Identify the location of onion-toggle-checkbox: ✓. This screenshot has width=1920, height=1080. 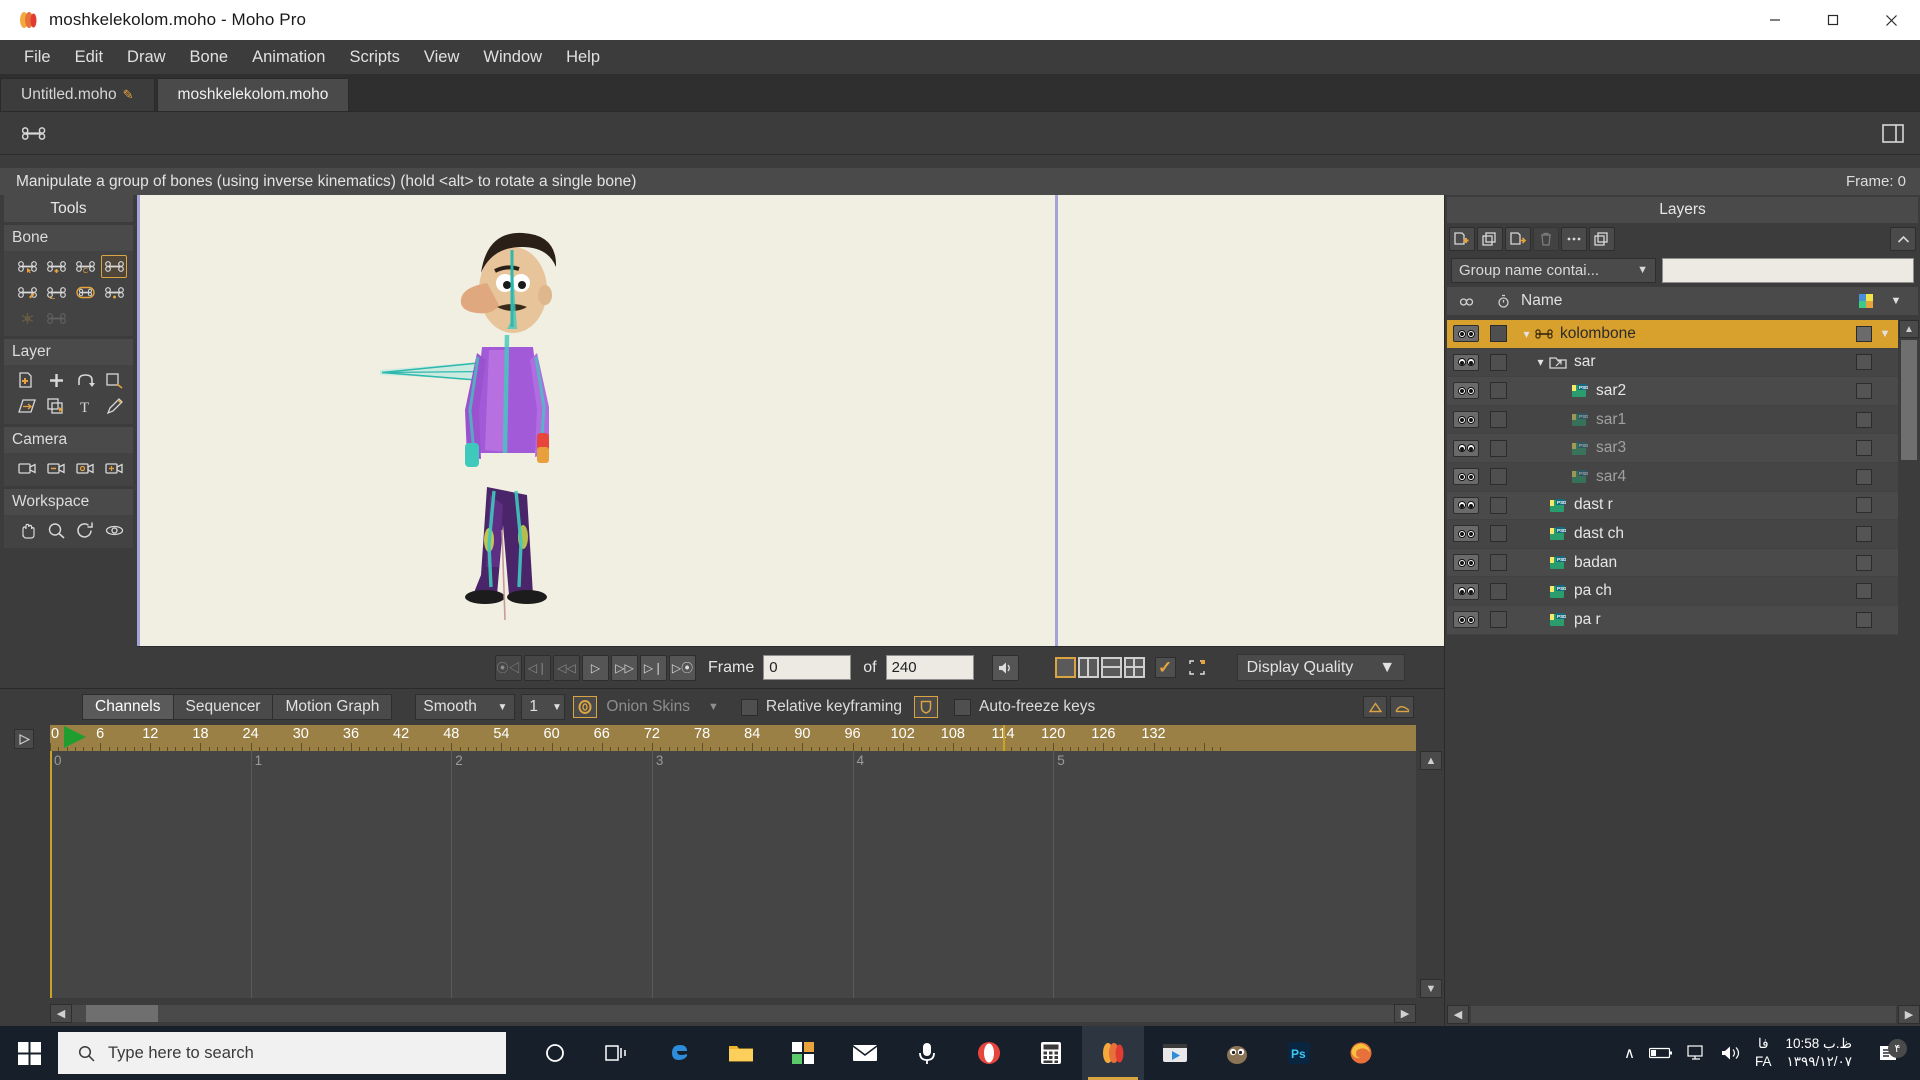
(1165, 667).